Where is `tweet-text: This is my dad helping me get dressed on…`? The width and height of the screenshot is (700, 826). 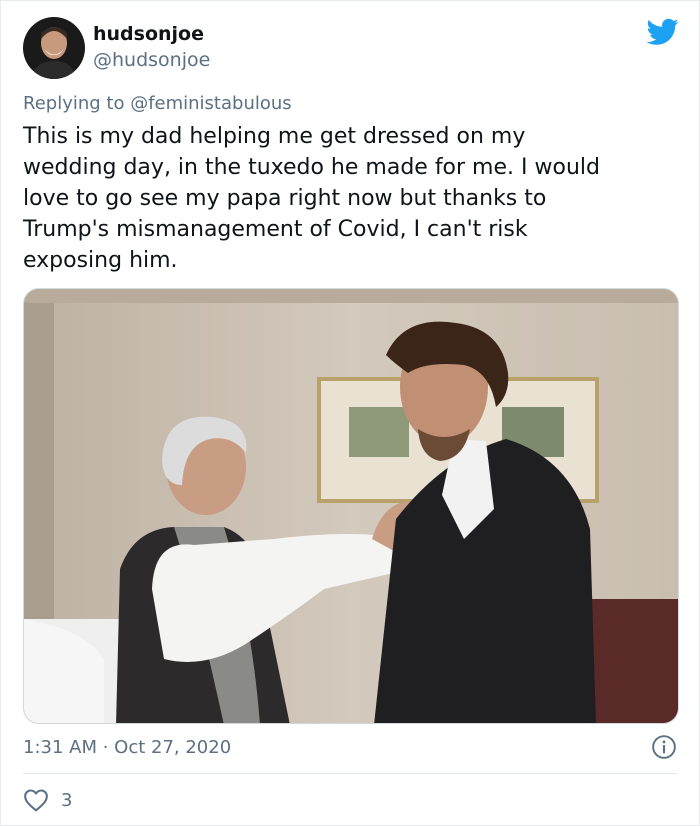 tweet-text: This is my dad helping me get dressed on… is located at coordinates (311, 198).